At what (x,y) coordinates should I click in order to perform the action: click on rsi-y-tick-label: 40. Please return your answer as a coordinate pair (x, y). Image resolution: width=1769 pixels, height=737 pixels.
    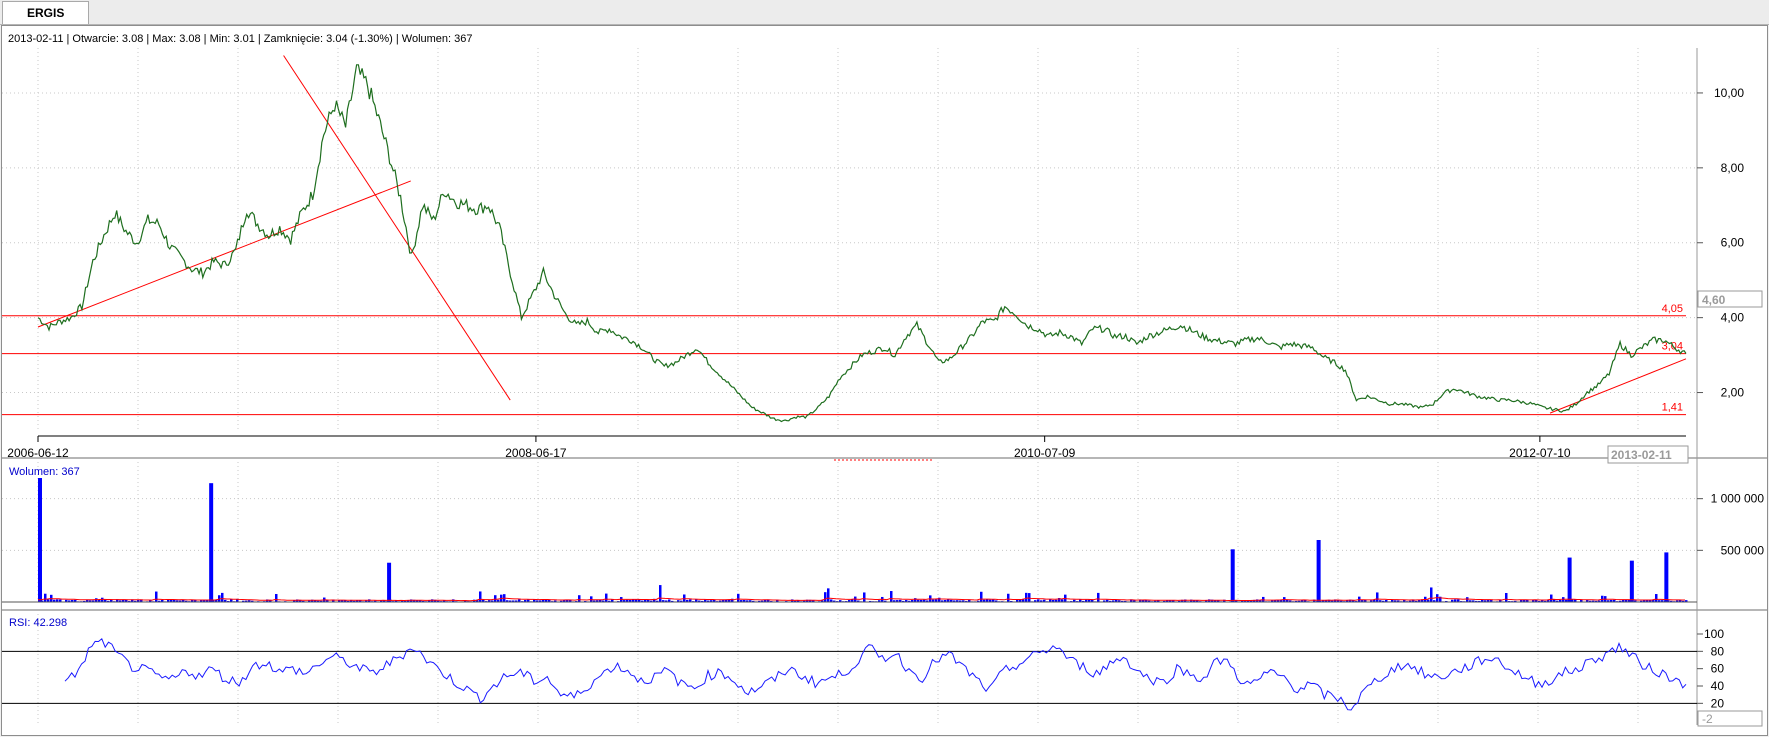
    Looking at the image, I should click on (1718, 686).